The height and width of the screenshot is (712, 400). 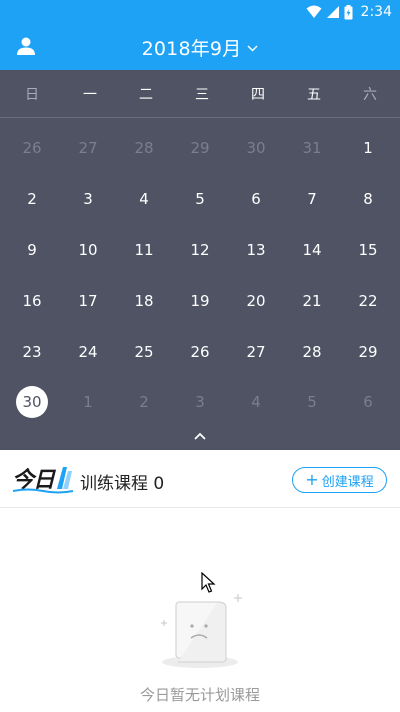 I want to click on calendar-day: 22, so click(x=368, y=300).